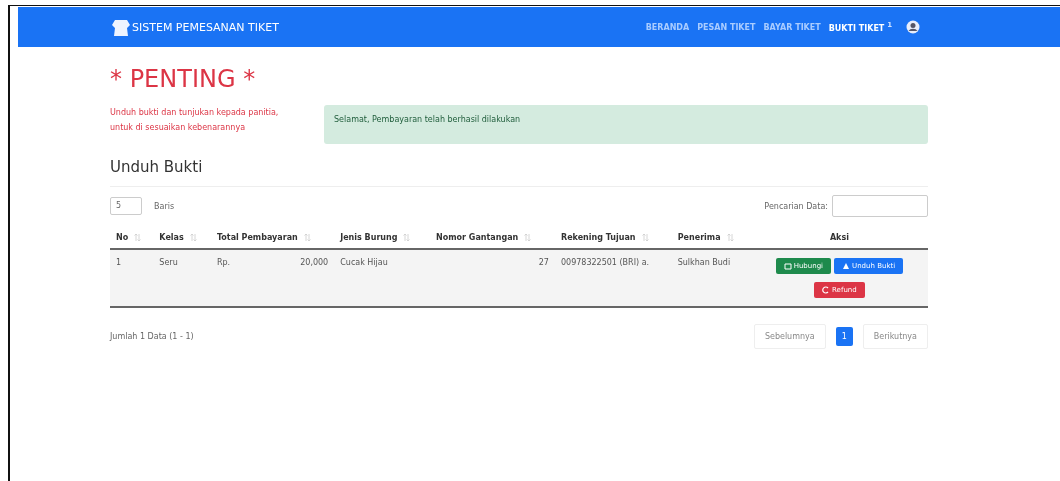  I want to click on search-label: Pencarian Data:, so click(796, 206).